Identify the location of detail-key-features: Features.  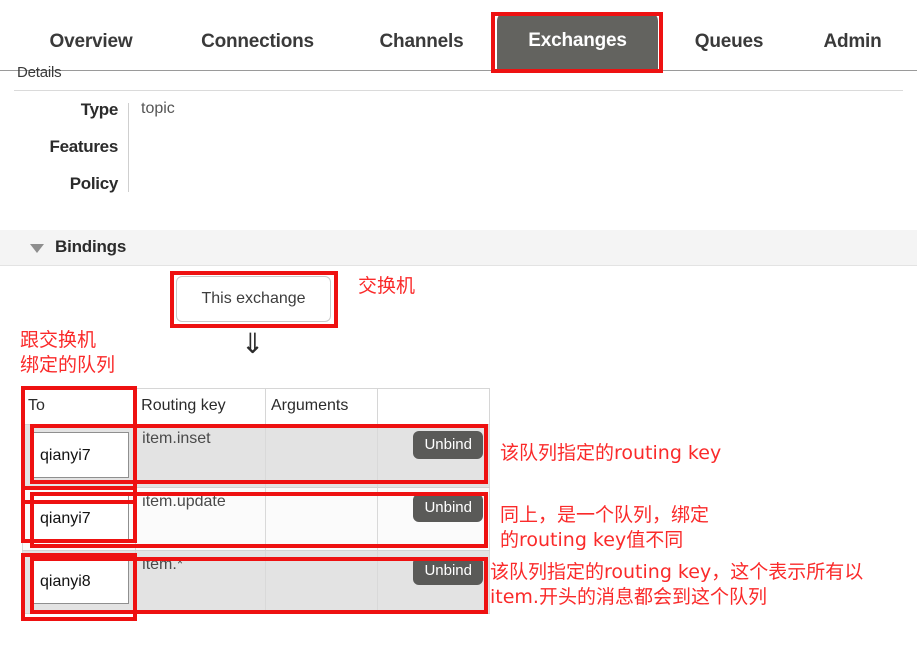
(84, 146).